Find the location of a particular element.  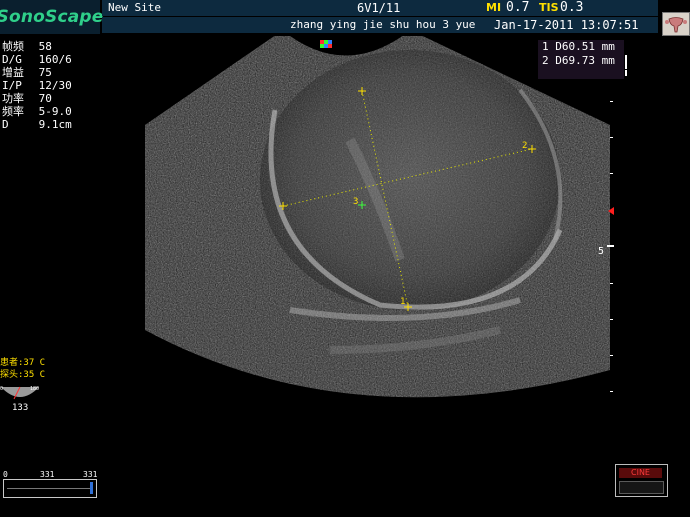

cine-slider-handle is located at coordinates (91, 488).